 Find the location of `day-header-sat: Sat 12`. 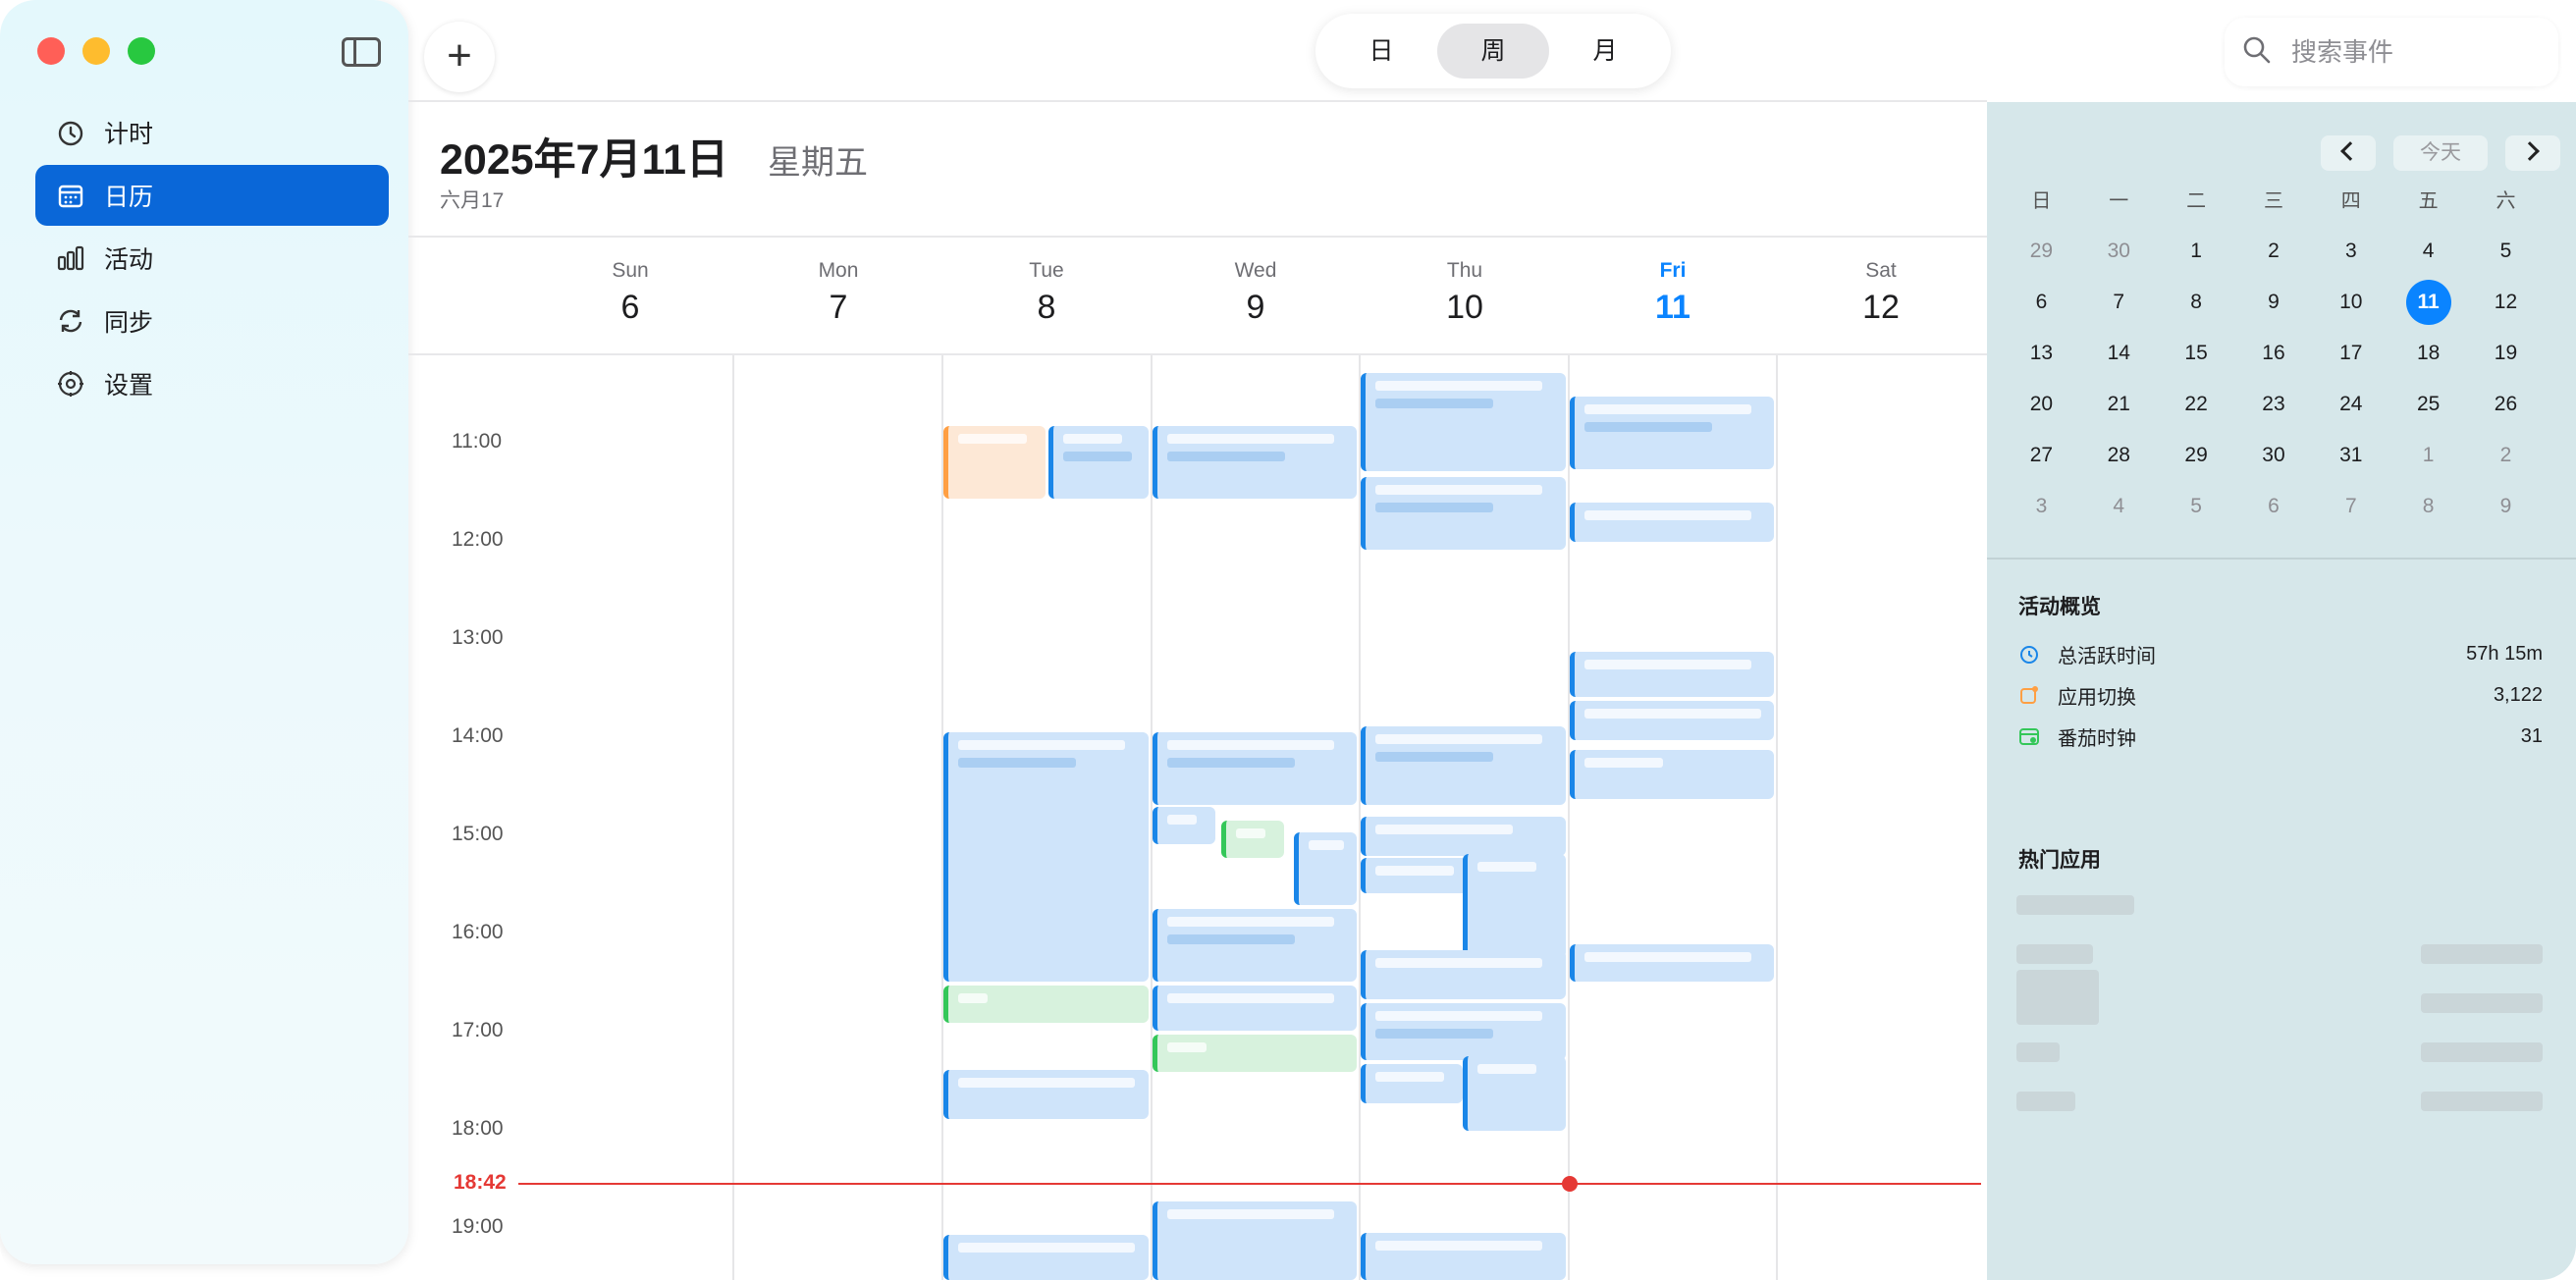

day-header-sat: Sat 12 is located at coordinates (1881, 293).